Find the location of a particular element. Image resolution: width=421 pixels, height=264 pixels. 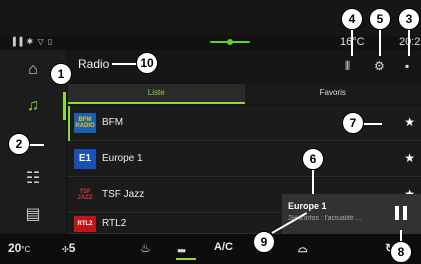

fan-speed: ✣5 is located at coordinates (68, 248).